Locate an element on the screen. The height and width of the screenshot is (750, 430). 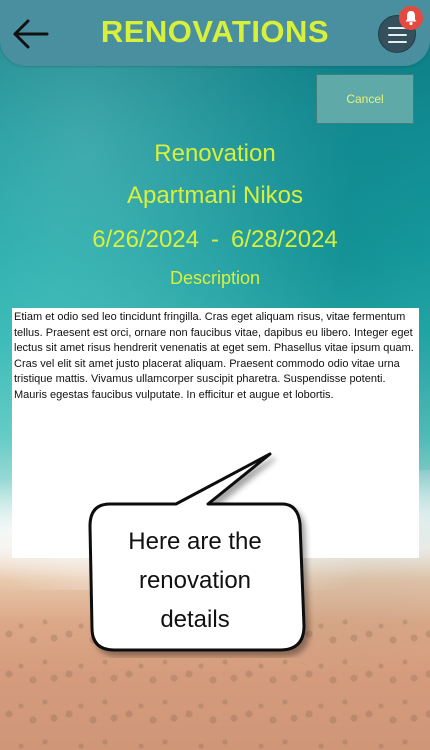
renovation-type: Renovation is located at coordinates (215, 153).